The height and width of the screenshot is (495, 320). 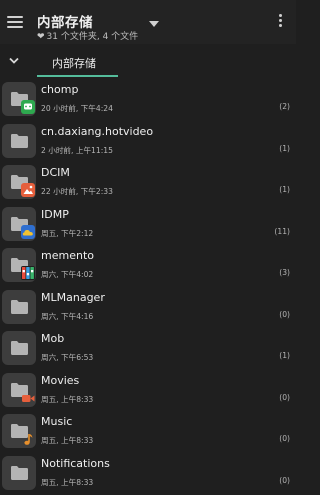 I want to click on folder-name: IDMP, so click(x=55, y=214).